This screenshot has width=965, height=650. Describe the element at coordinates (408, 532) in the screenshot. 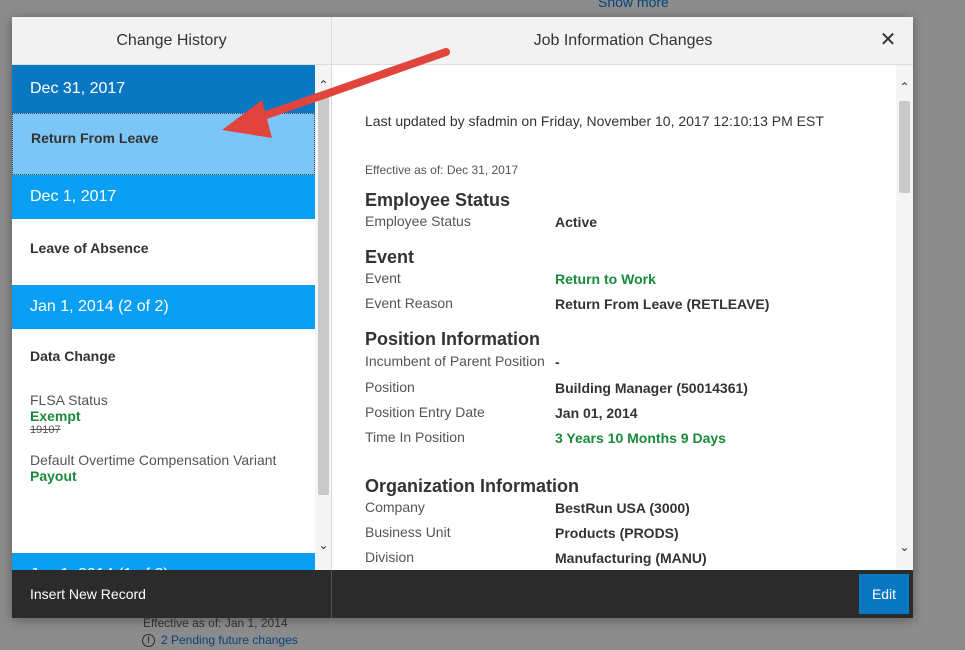

I see `field-label: Business Unit` at that location.